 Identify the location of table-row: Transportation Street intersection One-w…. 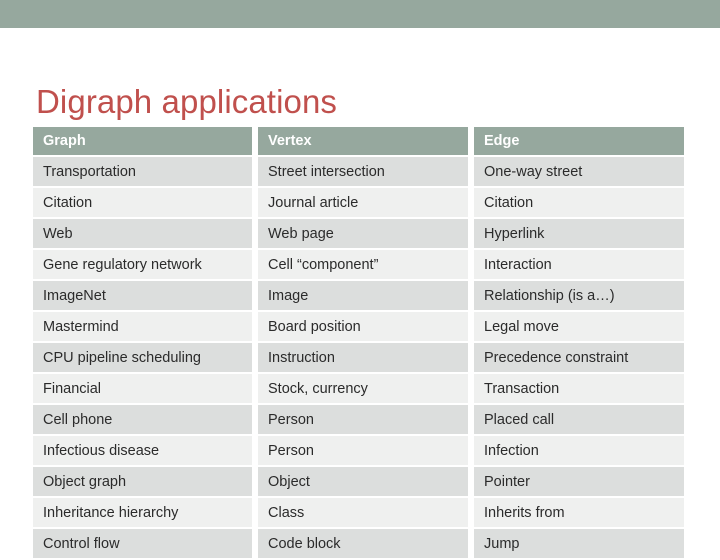
(358, 172).